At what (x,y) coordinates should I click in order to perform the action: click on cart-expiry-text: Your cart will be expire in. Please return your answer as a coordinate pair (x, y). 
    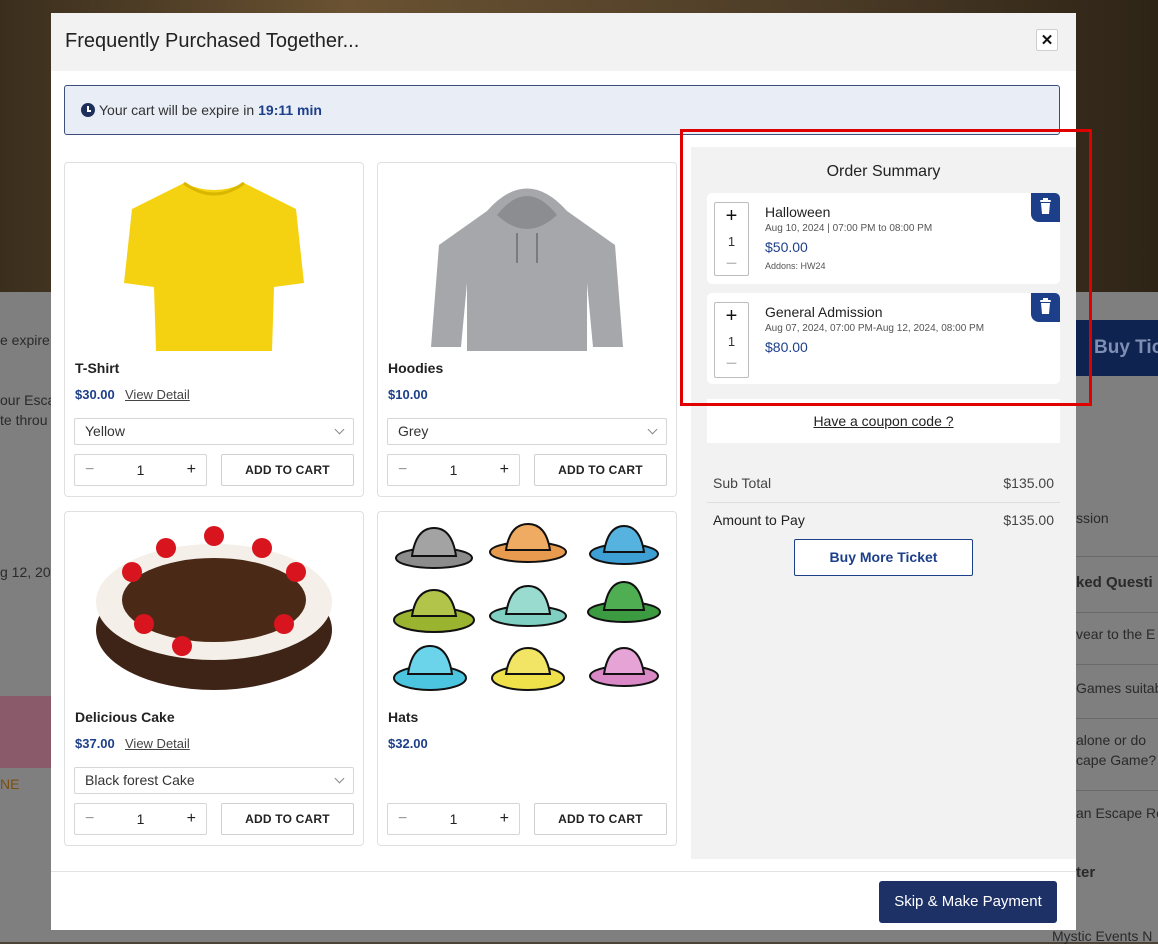
    Looking at the image, I should click on (177, 110).